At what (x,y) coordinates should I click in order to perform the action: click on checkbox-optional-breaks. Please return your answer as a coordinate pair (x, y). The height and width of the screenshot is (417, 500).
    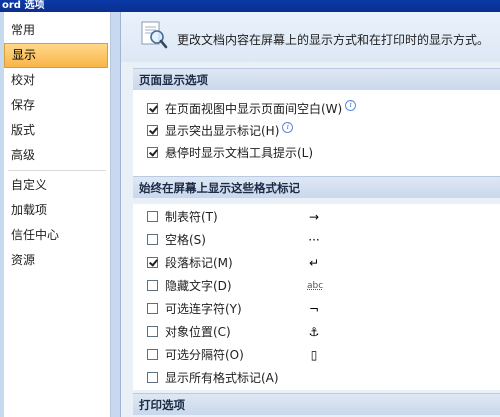
    Looking at the image, I should click on (152, 354).